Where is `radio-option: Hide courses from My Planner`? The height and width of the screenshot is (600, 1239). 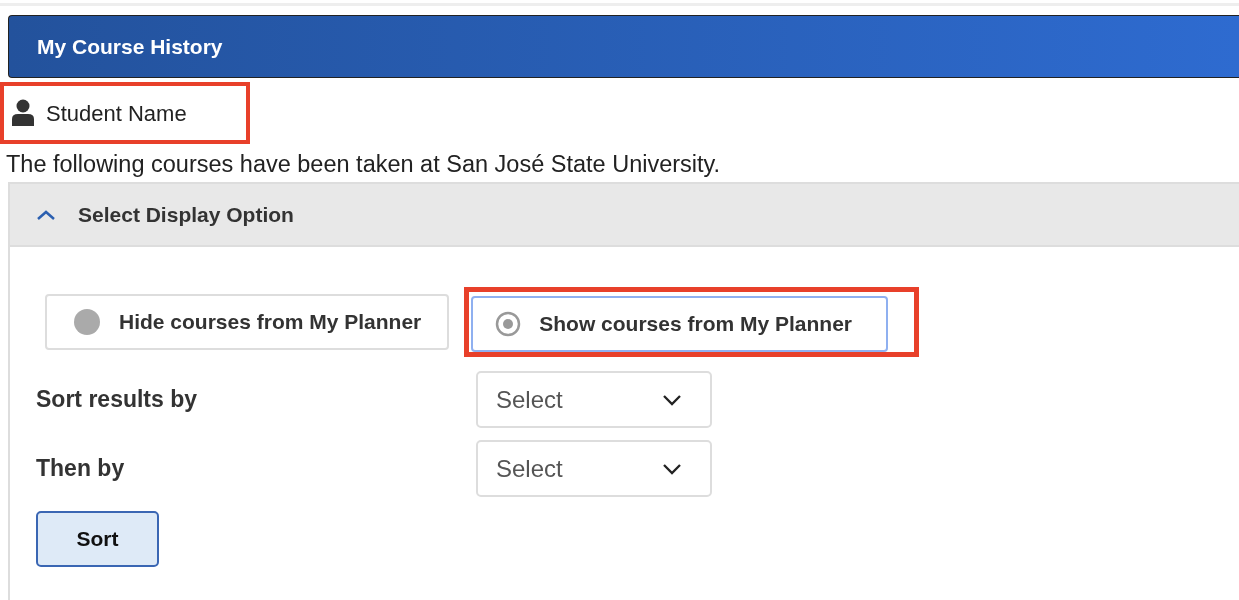
radio-option: Hide courses from My Planner is located at coordinates (247, 322).